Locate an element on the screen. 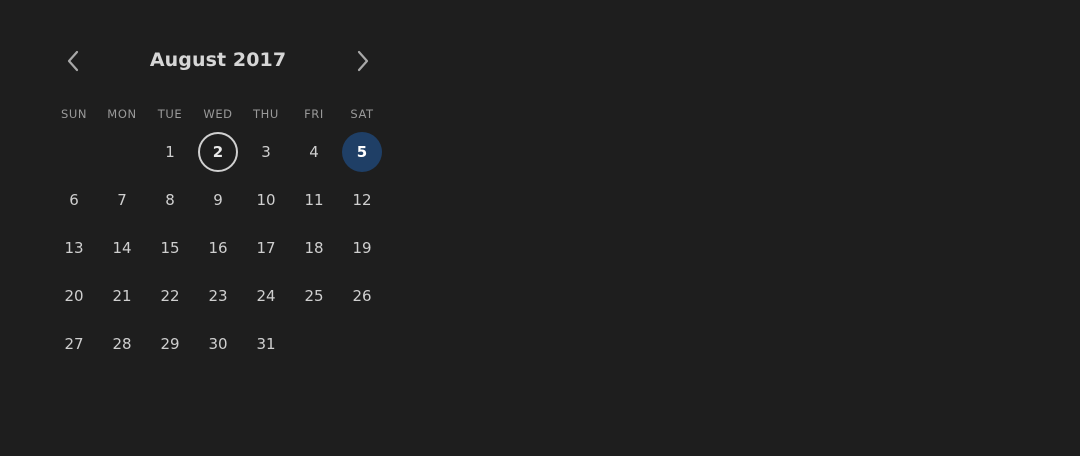 The width and height of the screenshot is (1080, 456). day-cell: 29 is located at coordinates (170, 344).